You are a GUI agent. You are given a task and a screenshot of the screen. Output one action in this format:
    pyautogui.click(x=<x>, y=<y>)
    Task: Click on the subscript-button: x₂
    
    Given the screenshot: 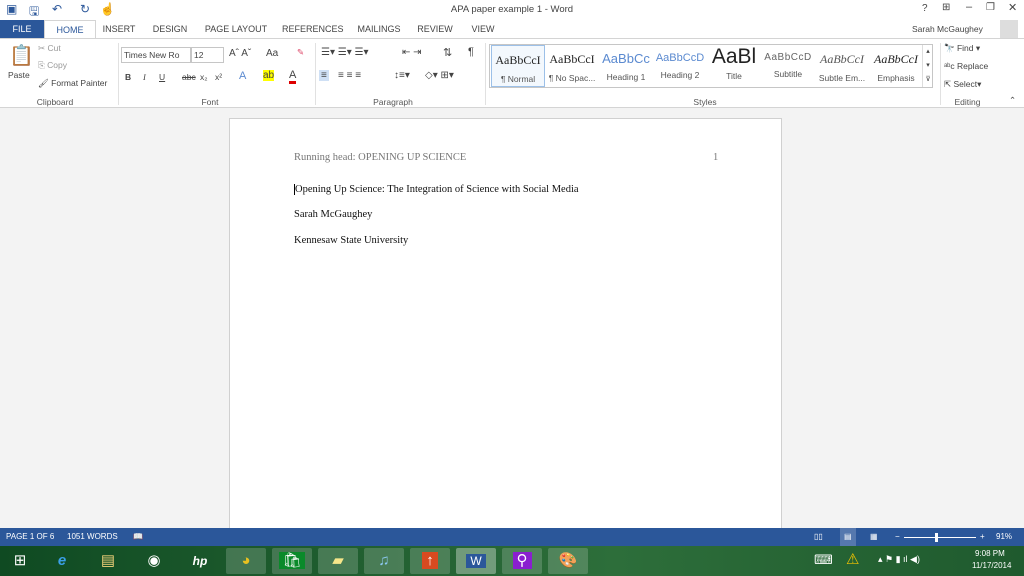 What is the action you would take?
    pyautogui.click(x=204, y=77)
    